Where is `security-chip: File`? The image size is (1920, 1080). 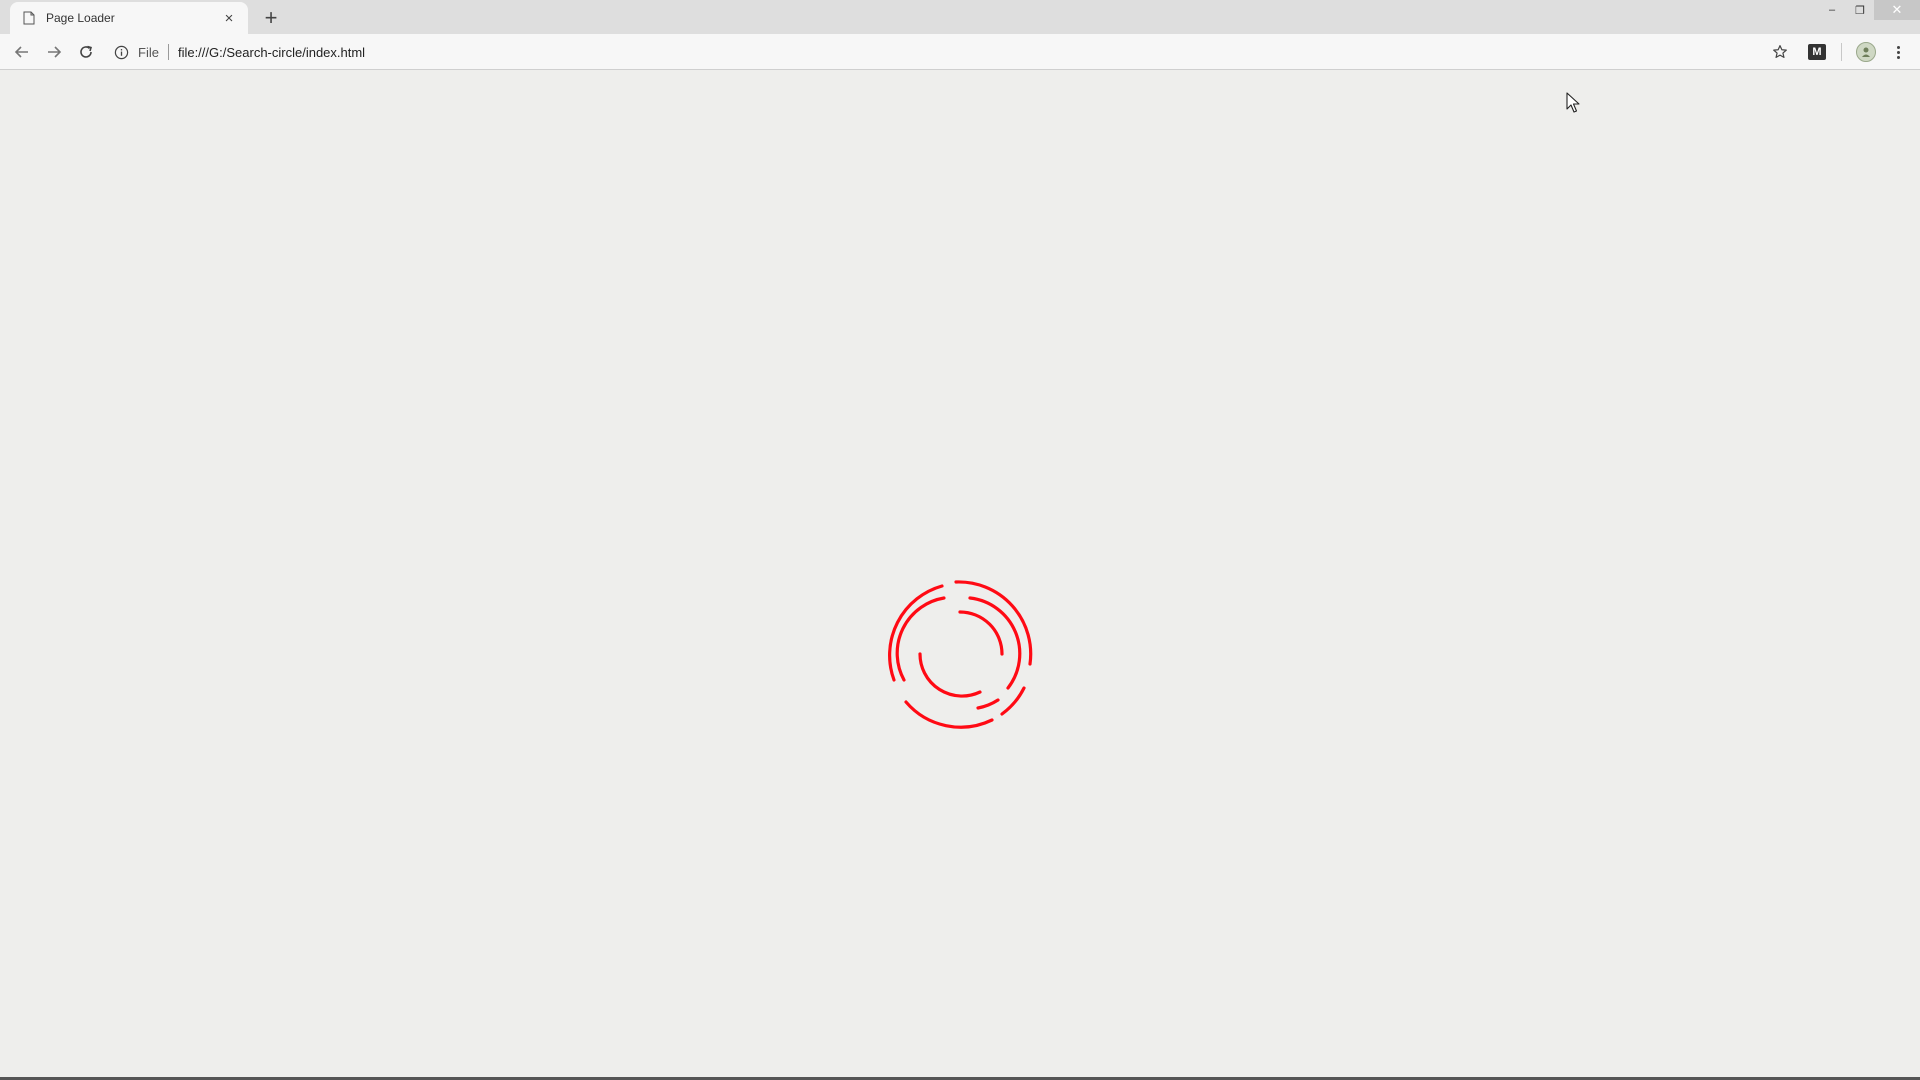 security-chip: File is located at coordinates (148, 52).